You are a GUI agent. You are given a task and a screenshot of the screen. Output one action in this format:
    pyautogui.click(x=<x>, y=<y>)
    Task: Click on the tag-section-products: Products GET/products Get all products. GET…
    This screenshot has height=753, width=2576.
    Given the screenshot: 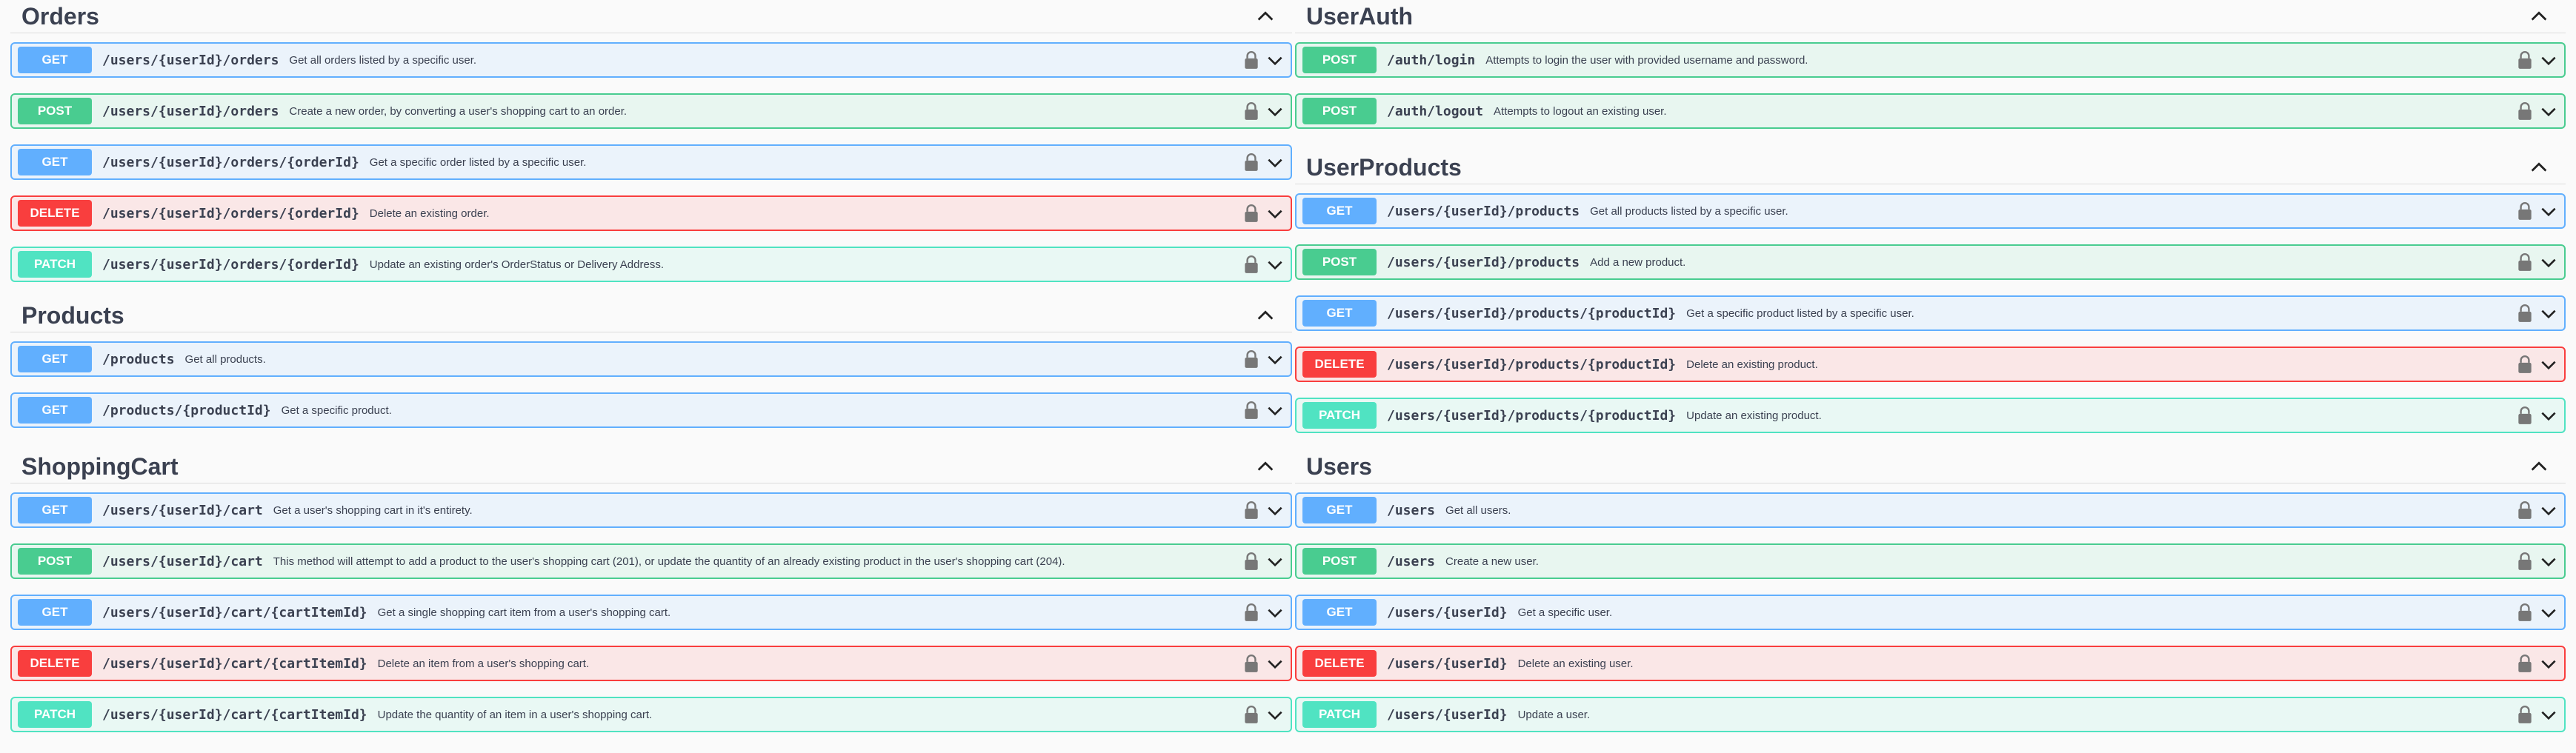 What is the action you would take?
    pyautogui.click(x=651, y=371)
    